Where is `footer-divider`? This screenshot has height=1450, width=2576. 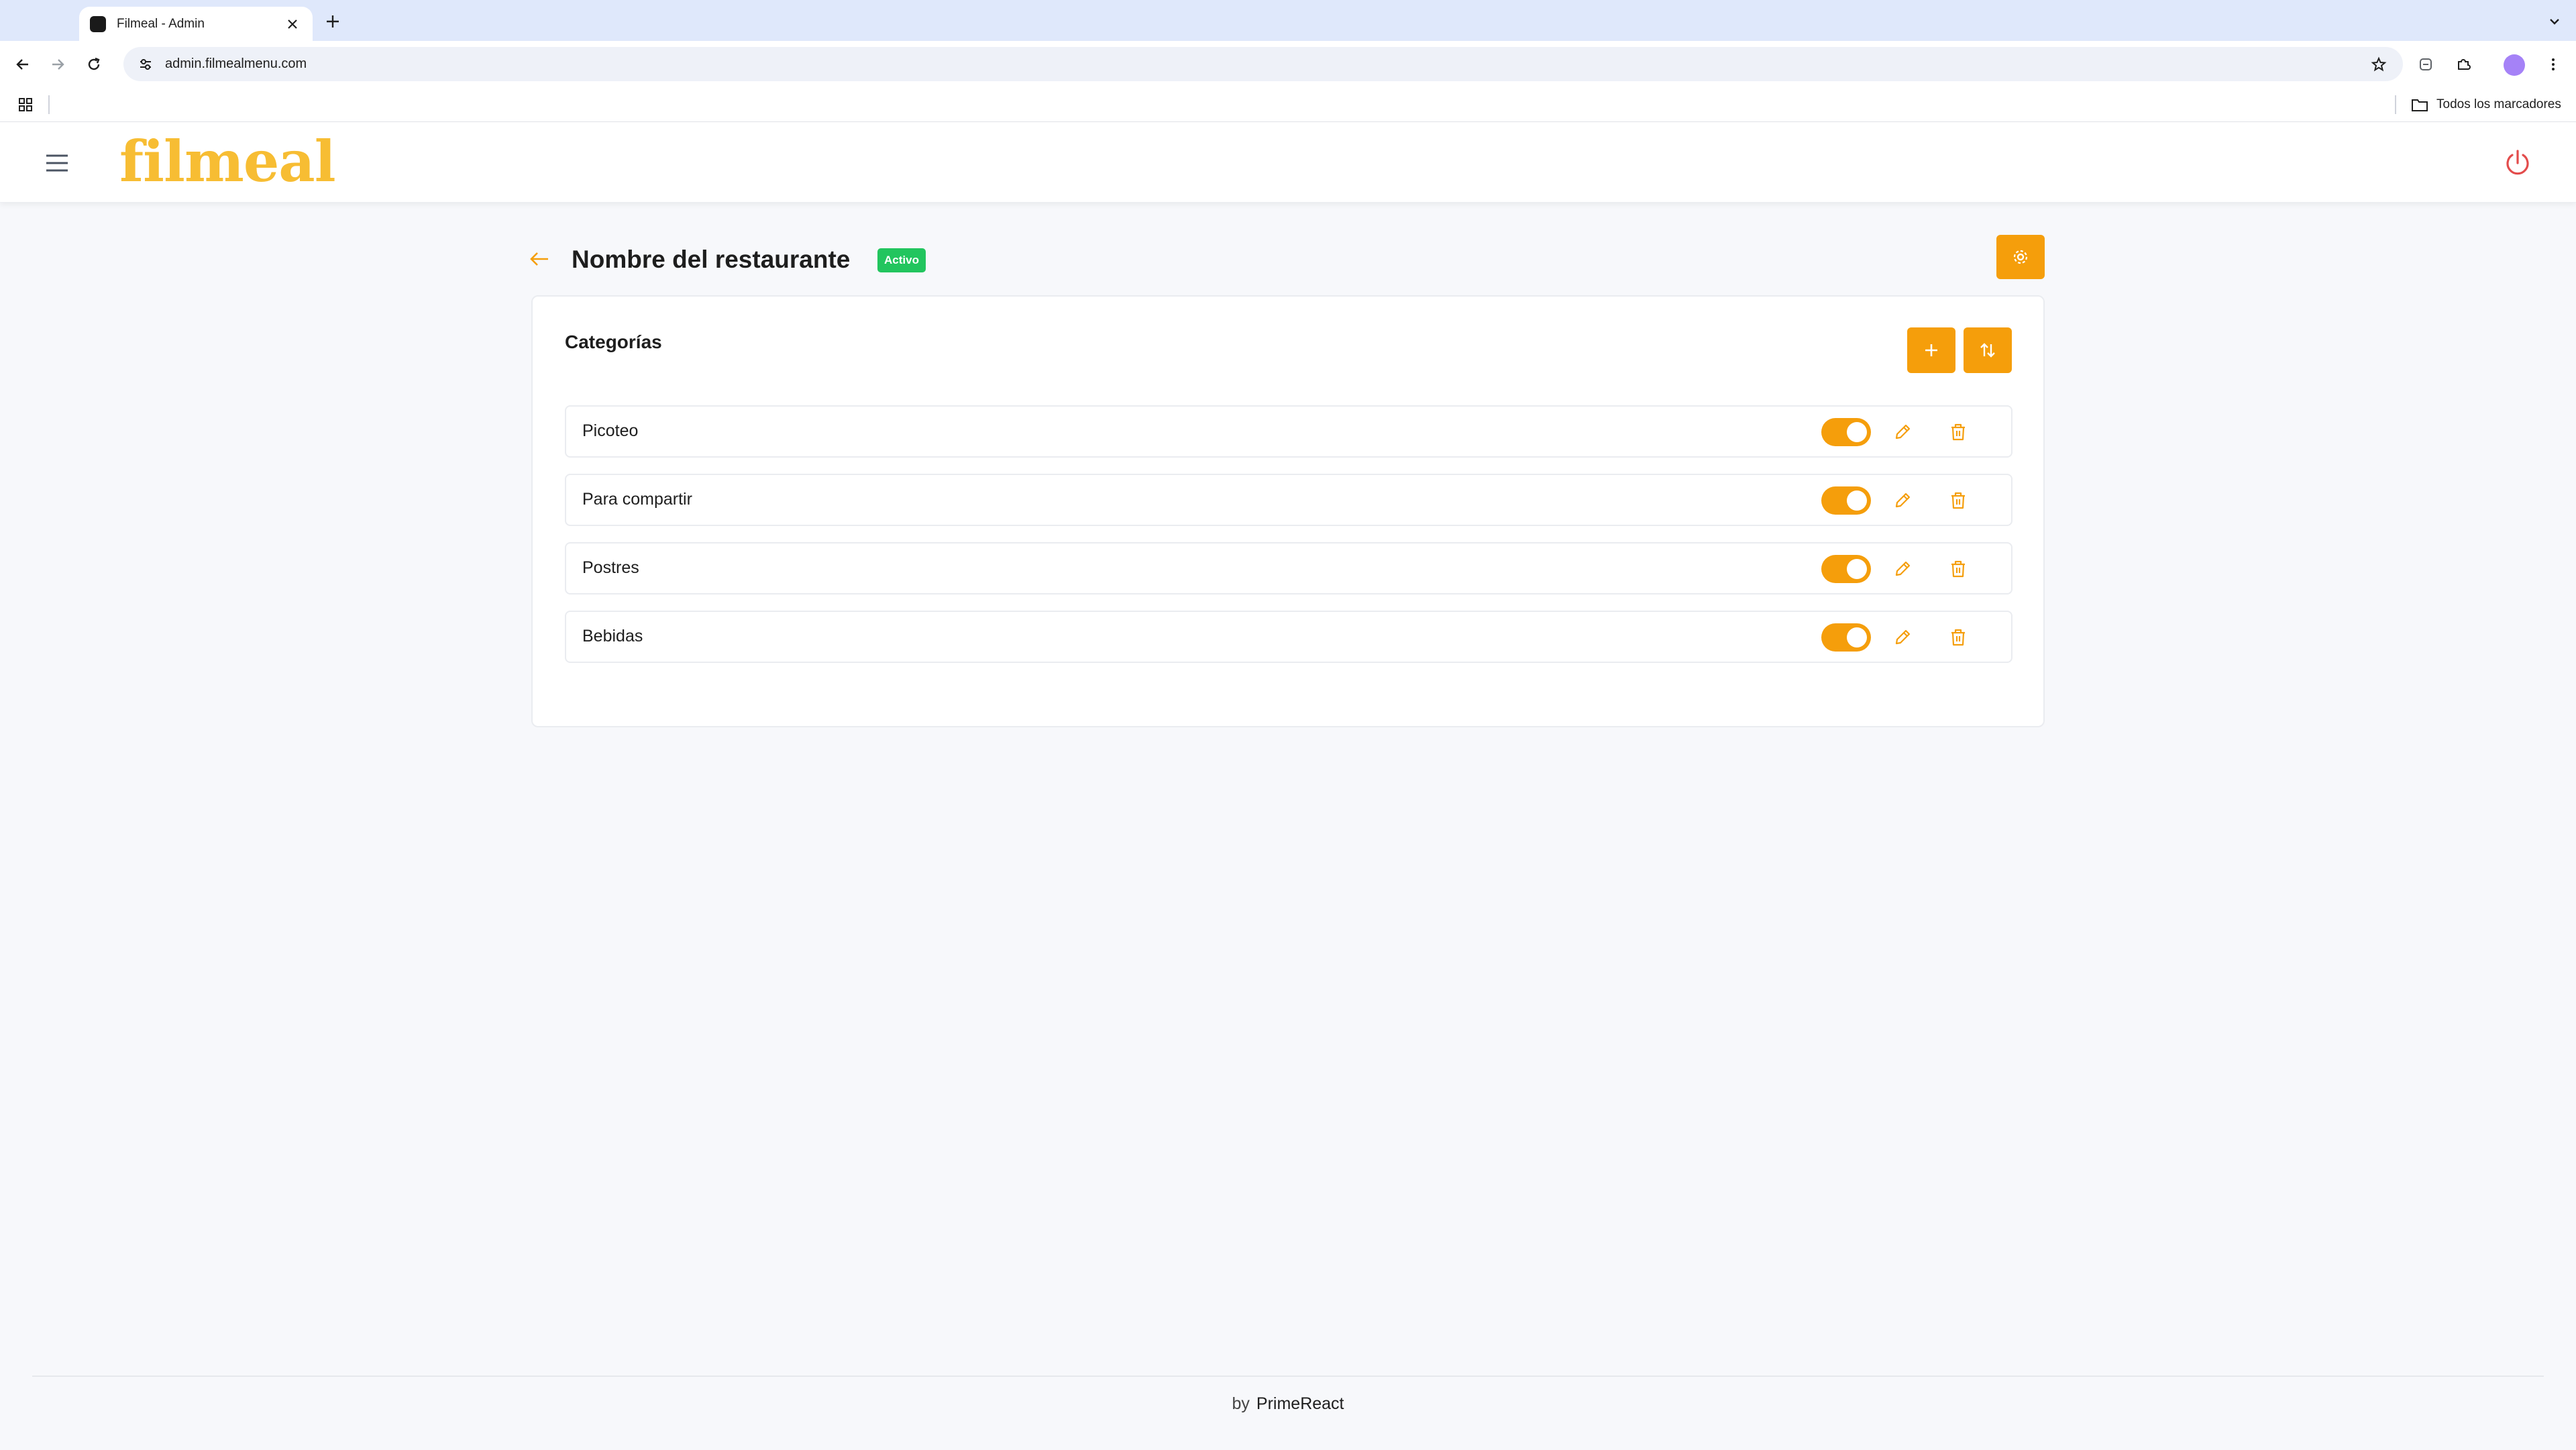 footer-divider is located at coordinates (1288, 1376).